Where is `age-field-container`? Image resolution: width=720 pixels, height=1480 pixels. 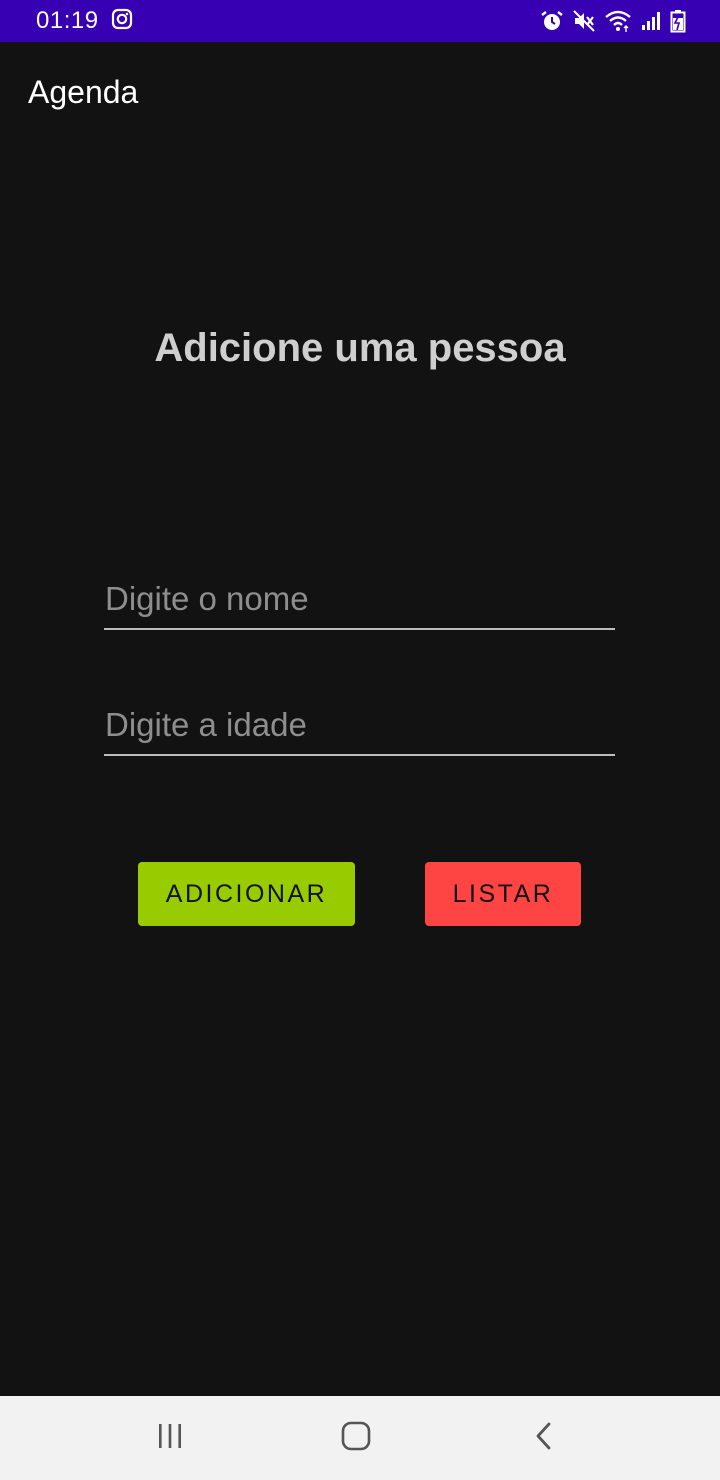
age-field-container is located at coordinates (359, 726).